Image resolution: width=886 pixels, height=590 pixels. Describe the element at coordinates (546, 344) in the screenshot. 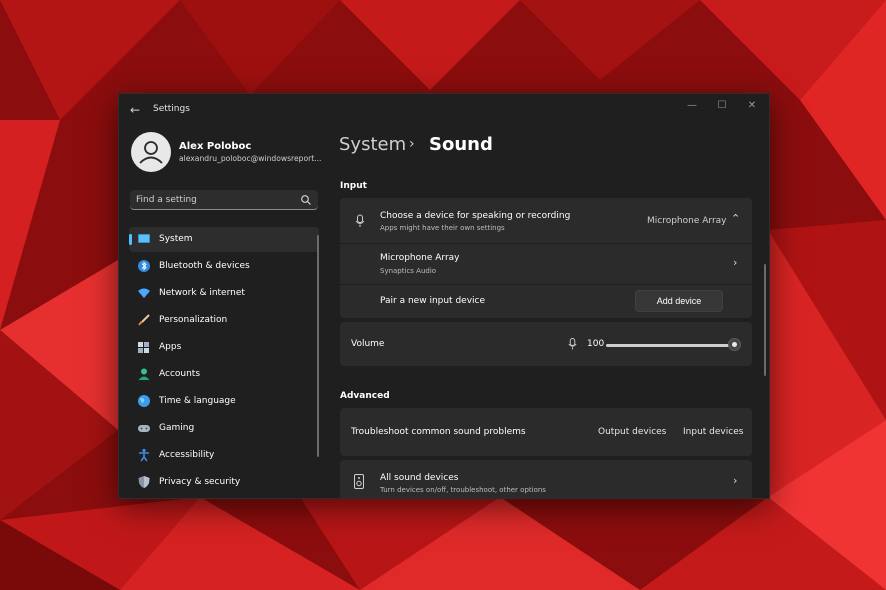

I see `volume-card: Volume 100` at that location.